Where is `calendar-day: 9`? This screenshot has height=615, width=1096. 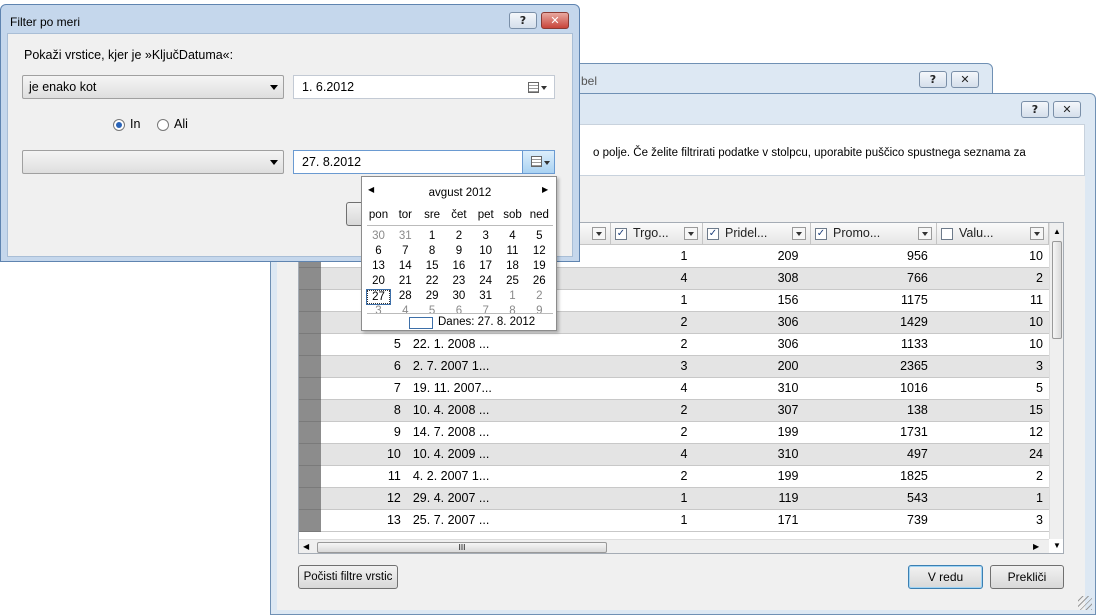
calendar-day: 9 is located at coordinates (458, 251).